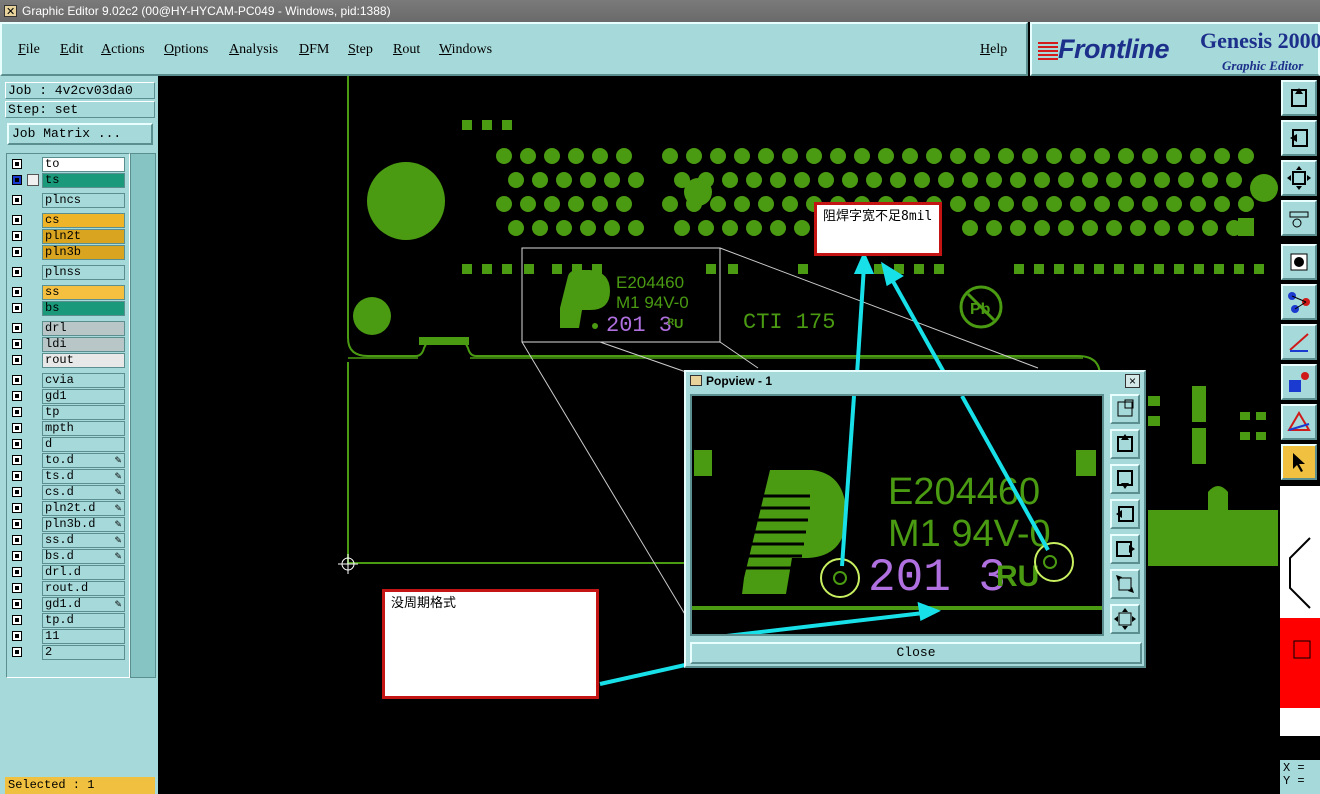 This screenshot has width=1320, height=794. I want to click on menu-edit: Edit, so click(71, 50).